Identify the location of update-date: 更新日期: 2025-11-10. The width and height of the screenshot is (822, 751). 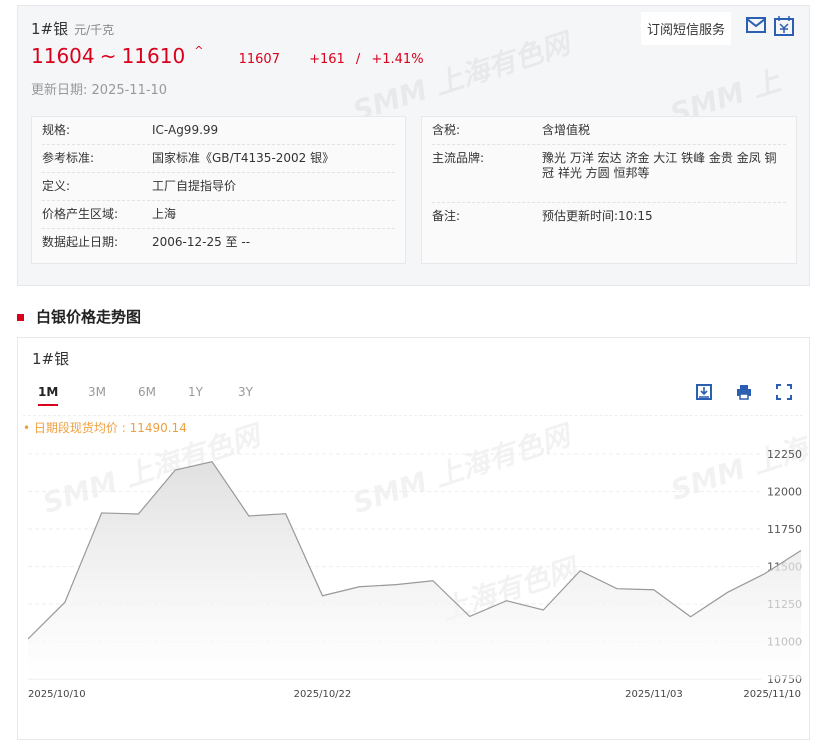
(99, 88).